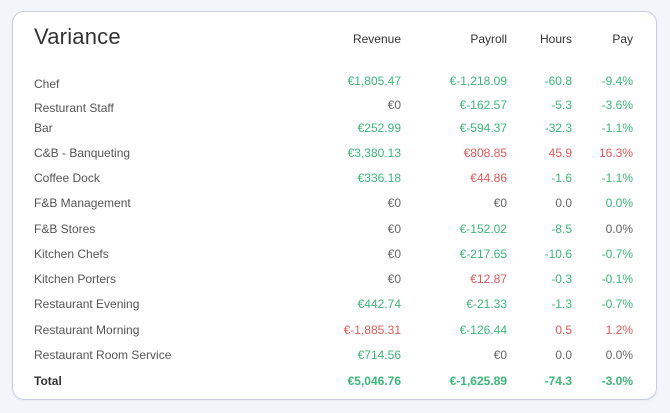 This screenshot has width=670, height=413. Describe the element at coordinates (43, 128) in the screenshot. I see `row-name: Bar` at that location.